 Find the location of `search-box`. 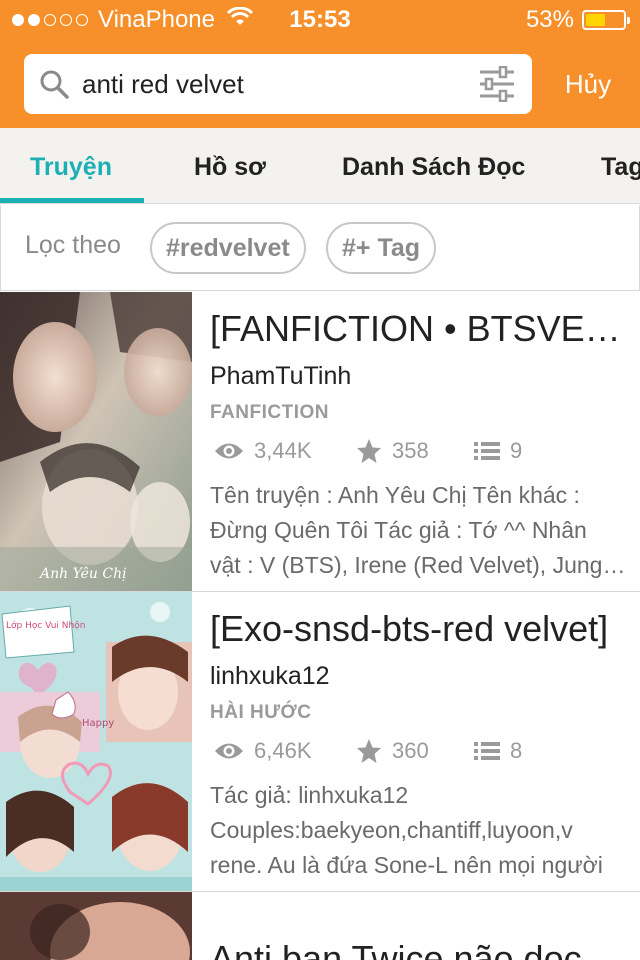

search-box is located at coordinates (278, 84).